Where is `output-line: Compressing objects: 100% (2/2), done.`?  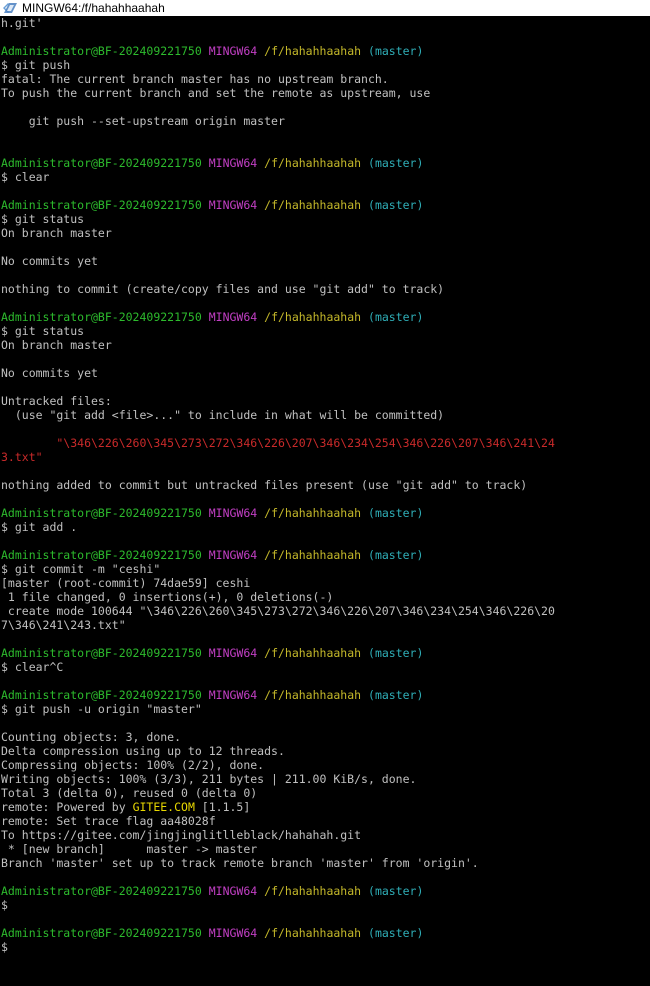 output-line: Compressing objects: 100% (2/2), done. is located at coordinates (133, 765).